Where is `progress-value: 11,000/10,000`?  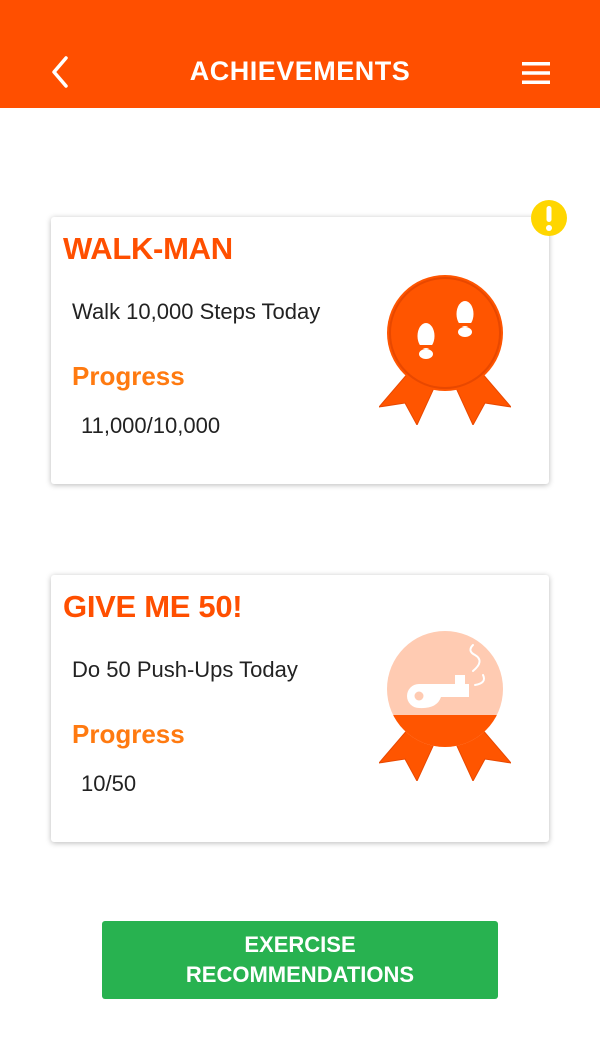
progress-value: 11,000/10,000 is located at coordinates (151, 425).